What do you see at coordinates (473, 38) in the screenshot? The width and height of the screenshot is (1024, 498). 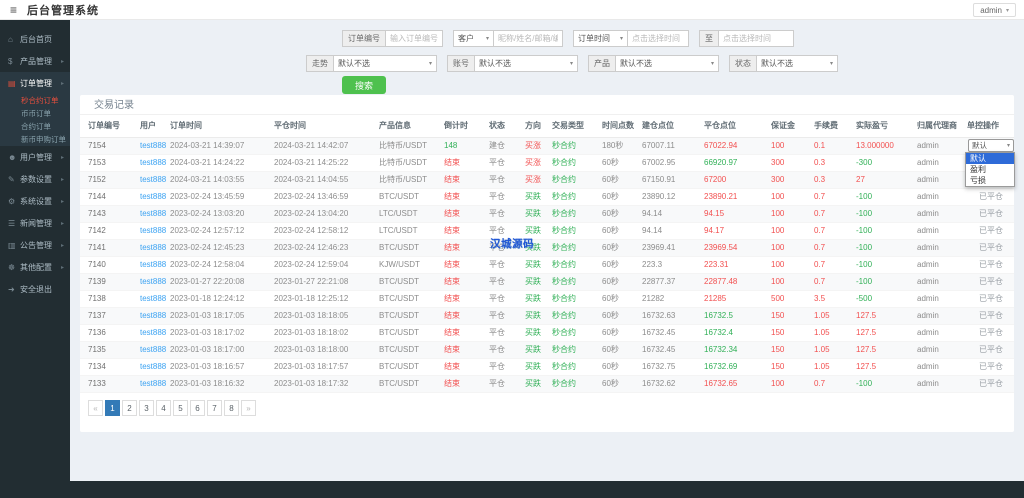 I see `customer-type-select: 客户 ▾` at bounding box center [473, 38].